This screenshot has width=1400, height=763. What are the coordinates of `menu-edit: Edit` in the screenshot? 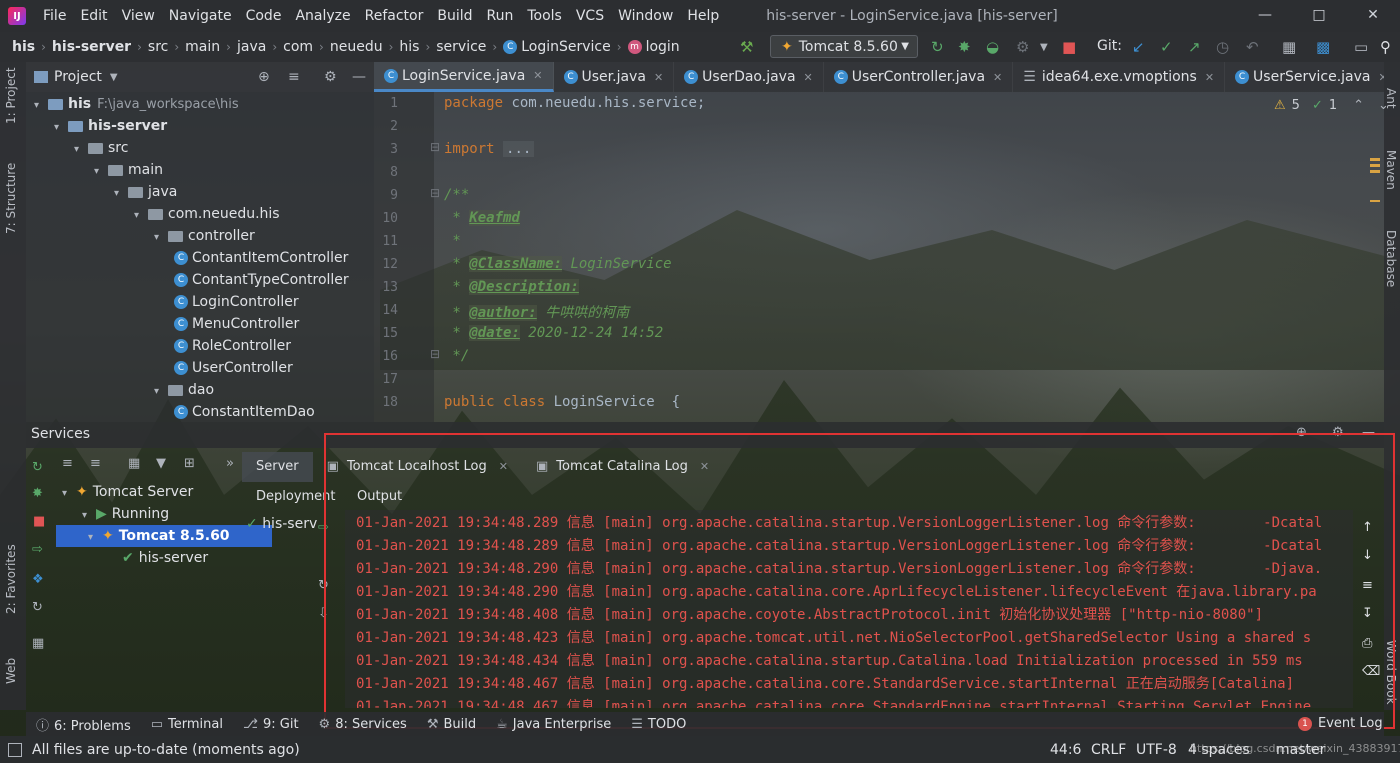 It's located at (93, 16).